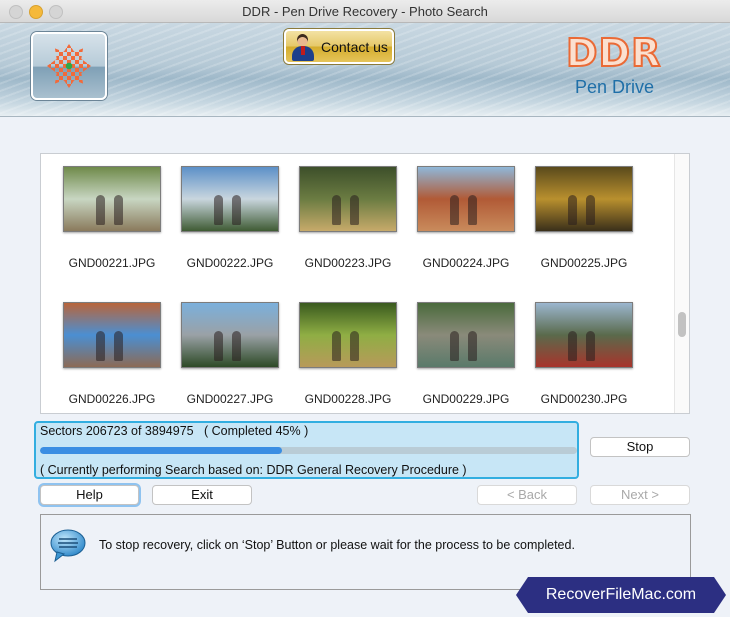 This screenshot has width=730, height=617. I want to click on photo-filename: GND00227.JPG, so click(230, 399).